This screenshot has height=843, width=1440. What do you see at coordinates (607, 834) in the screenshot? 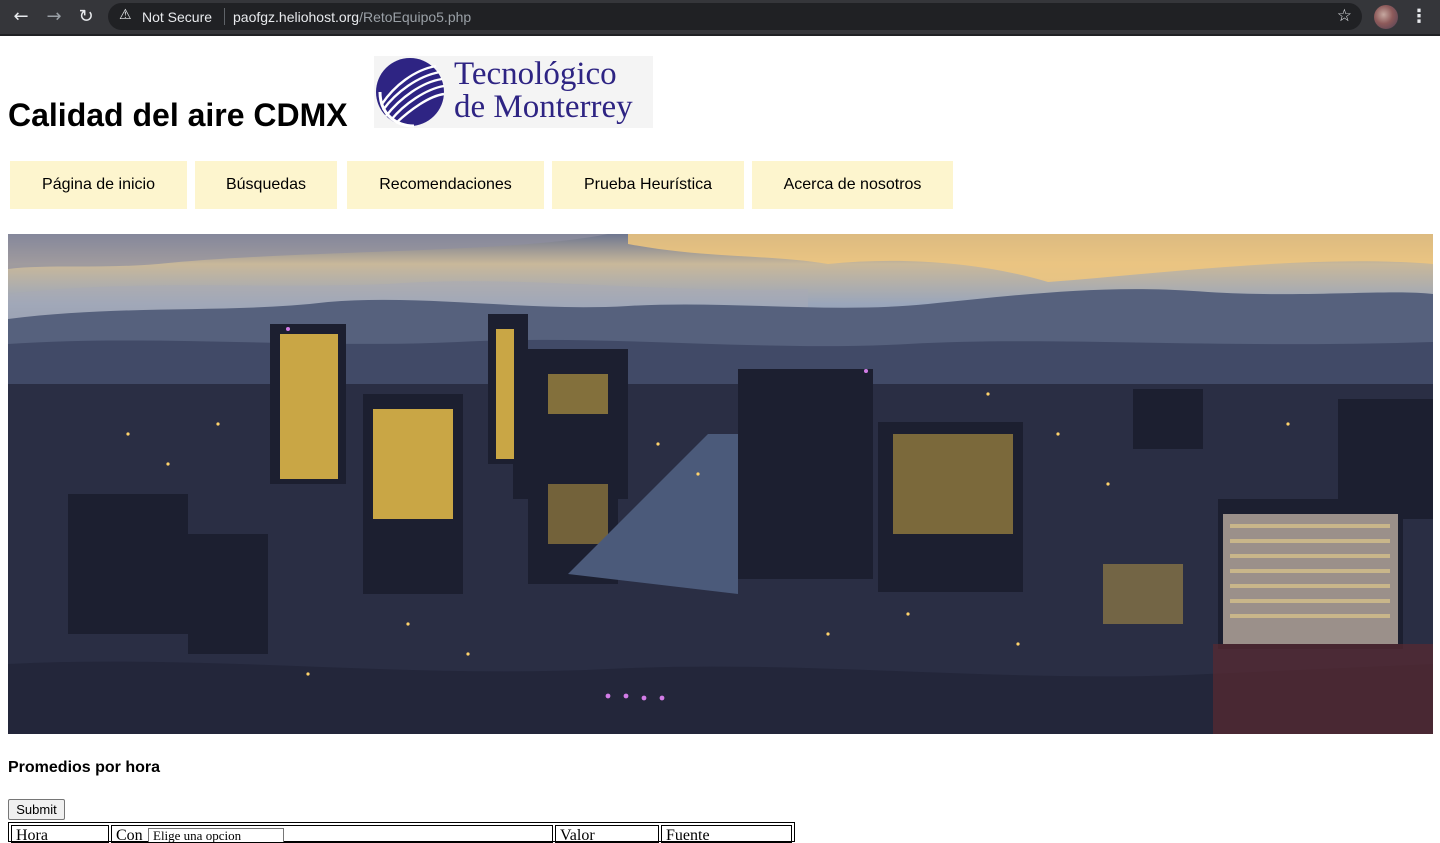
I see `table-header-valor: Valor` at bounding box center [607, 834].